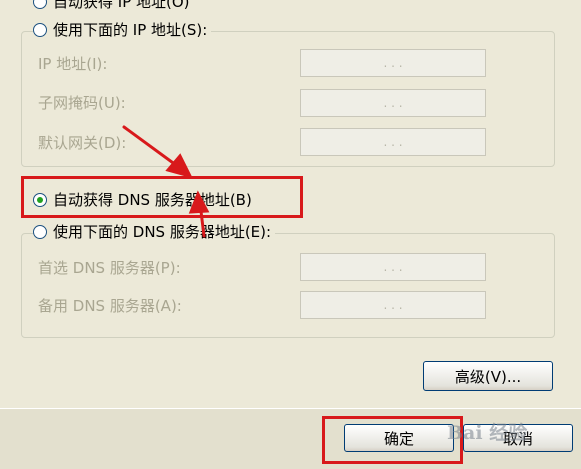  I want to click on annotation-arrows, so click(166, 181).